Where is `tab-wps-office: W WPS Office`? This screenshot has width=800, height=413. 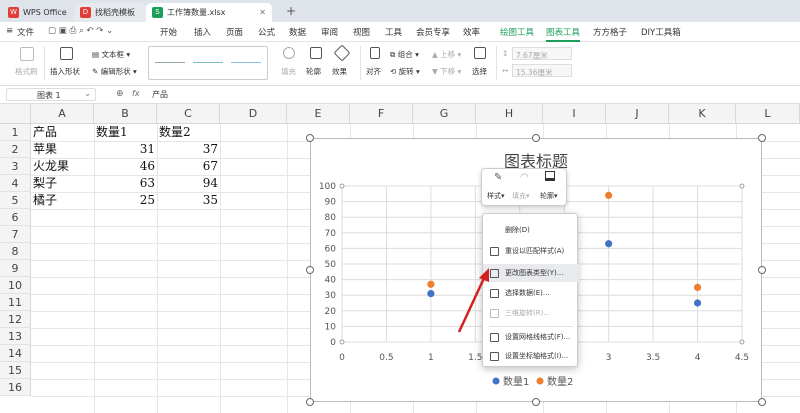 tab-wps-office: W WPS Office is located at coordinates (35, 12).